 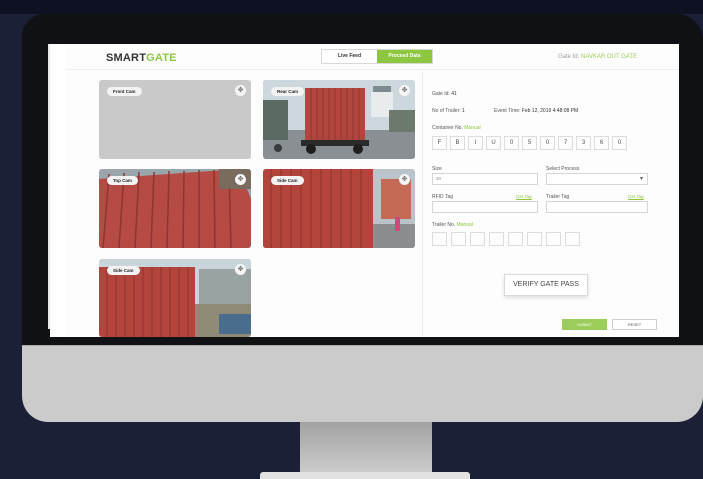 I want to click on select-process-dropdown: ▼, so click(x=597, y=179).